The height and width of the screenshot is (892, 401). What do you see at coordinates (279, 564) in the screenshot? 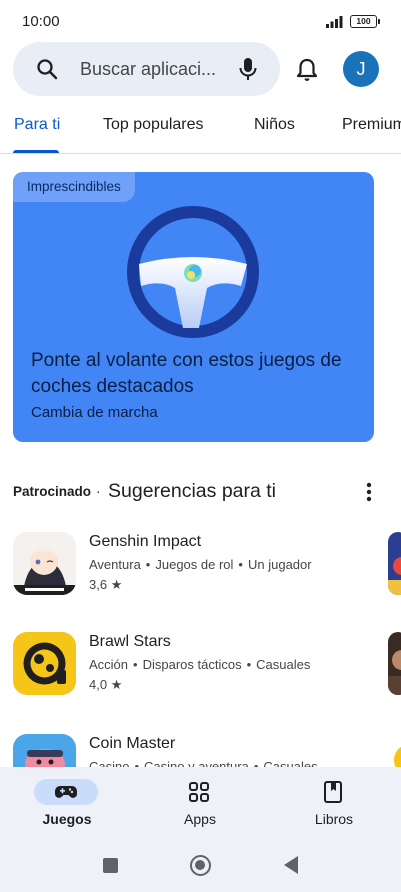
I see `app-tag: Un jugador` at bounding box center [279, 564].